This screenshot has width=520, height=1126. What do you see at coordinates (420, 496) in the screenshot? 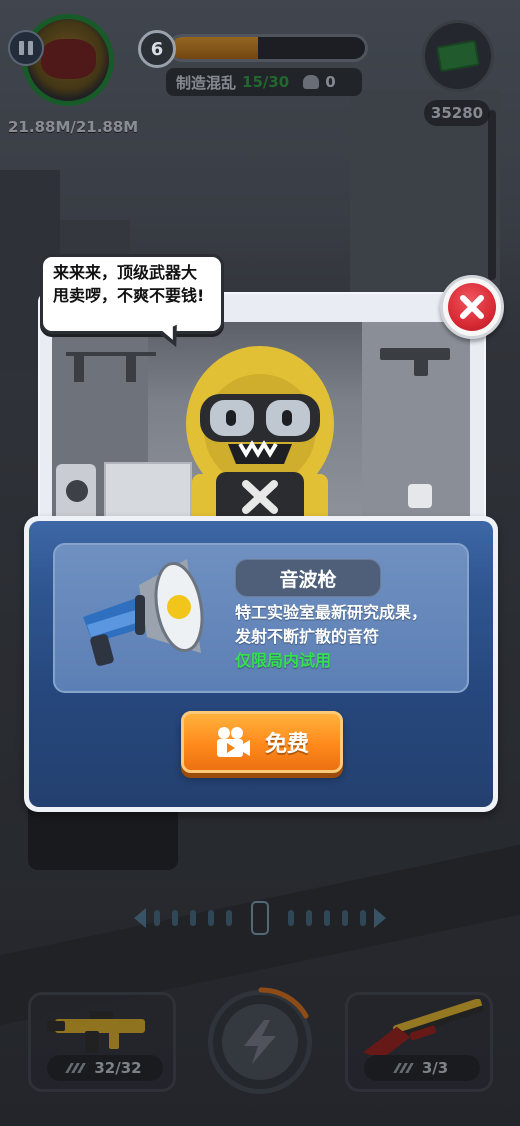
I see `power-socket` at bounding box center [420, 496].